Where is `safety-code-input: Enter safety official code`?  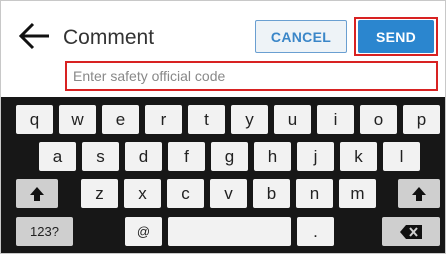
safety-code-input: Enter safety official code is located at coordinates (251, 76).